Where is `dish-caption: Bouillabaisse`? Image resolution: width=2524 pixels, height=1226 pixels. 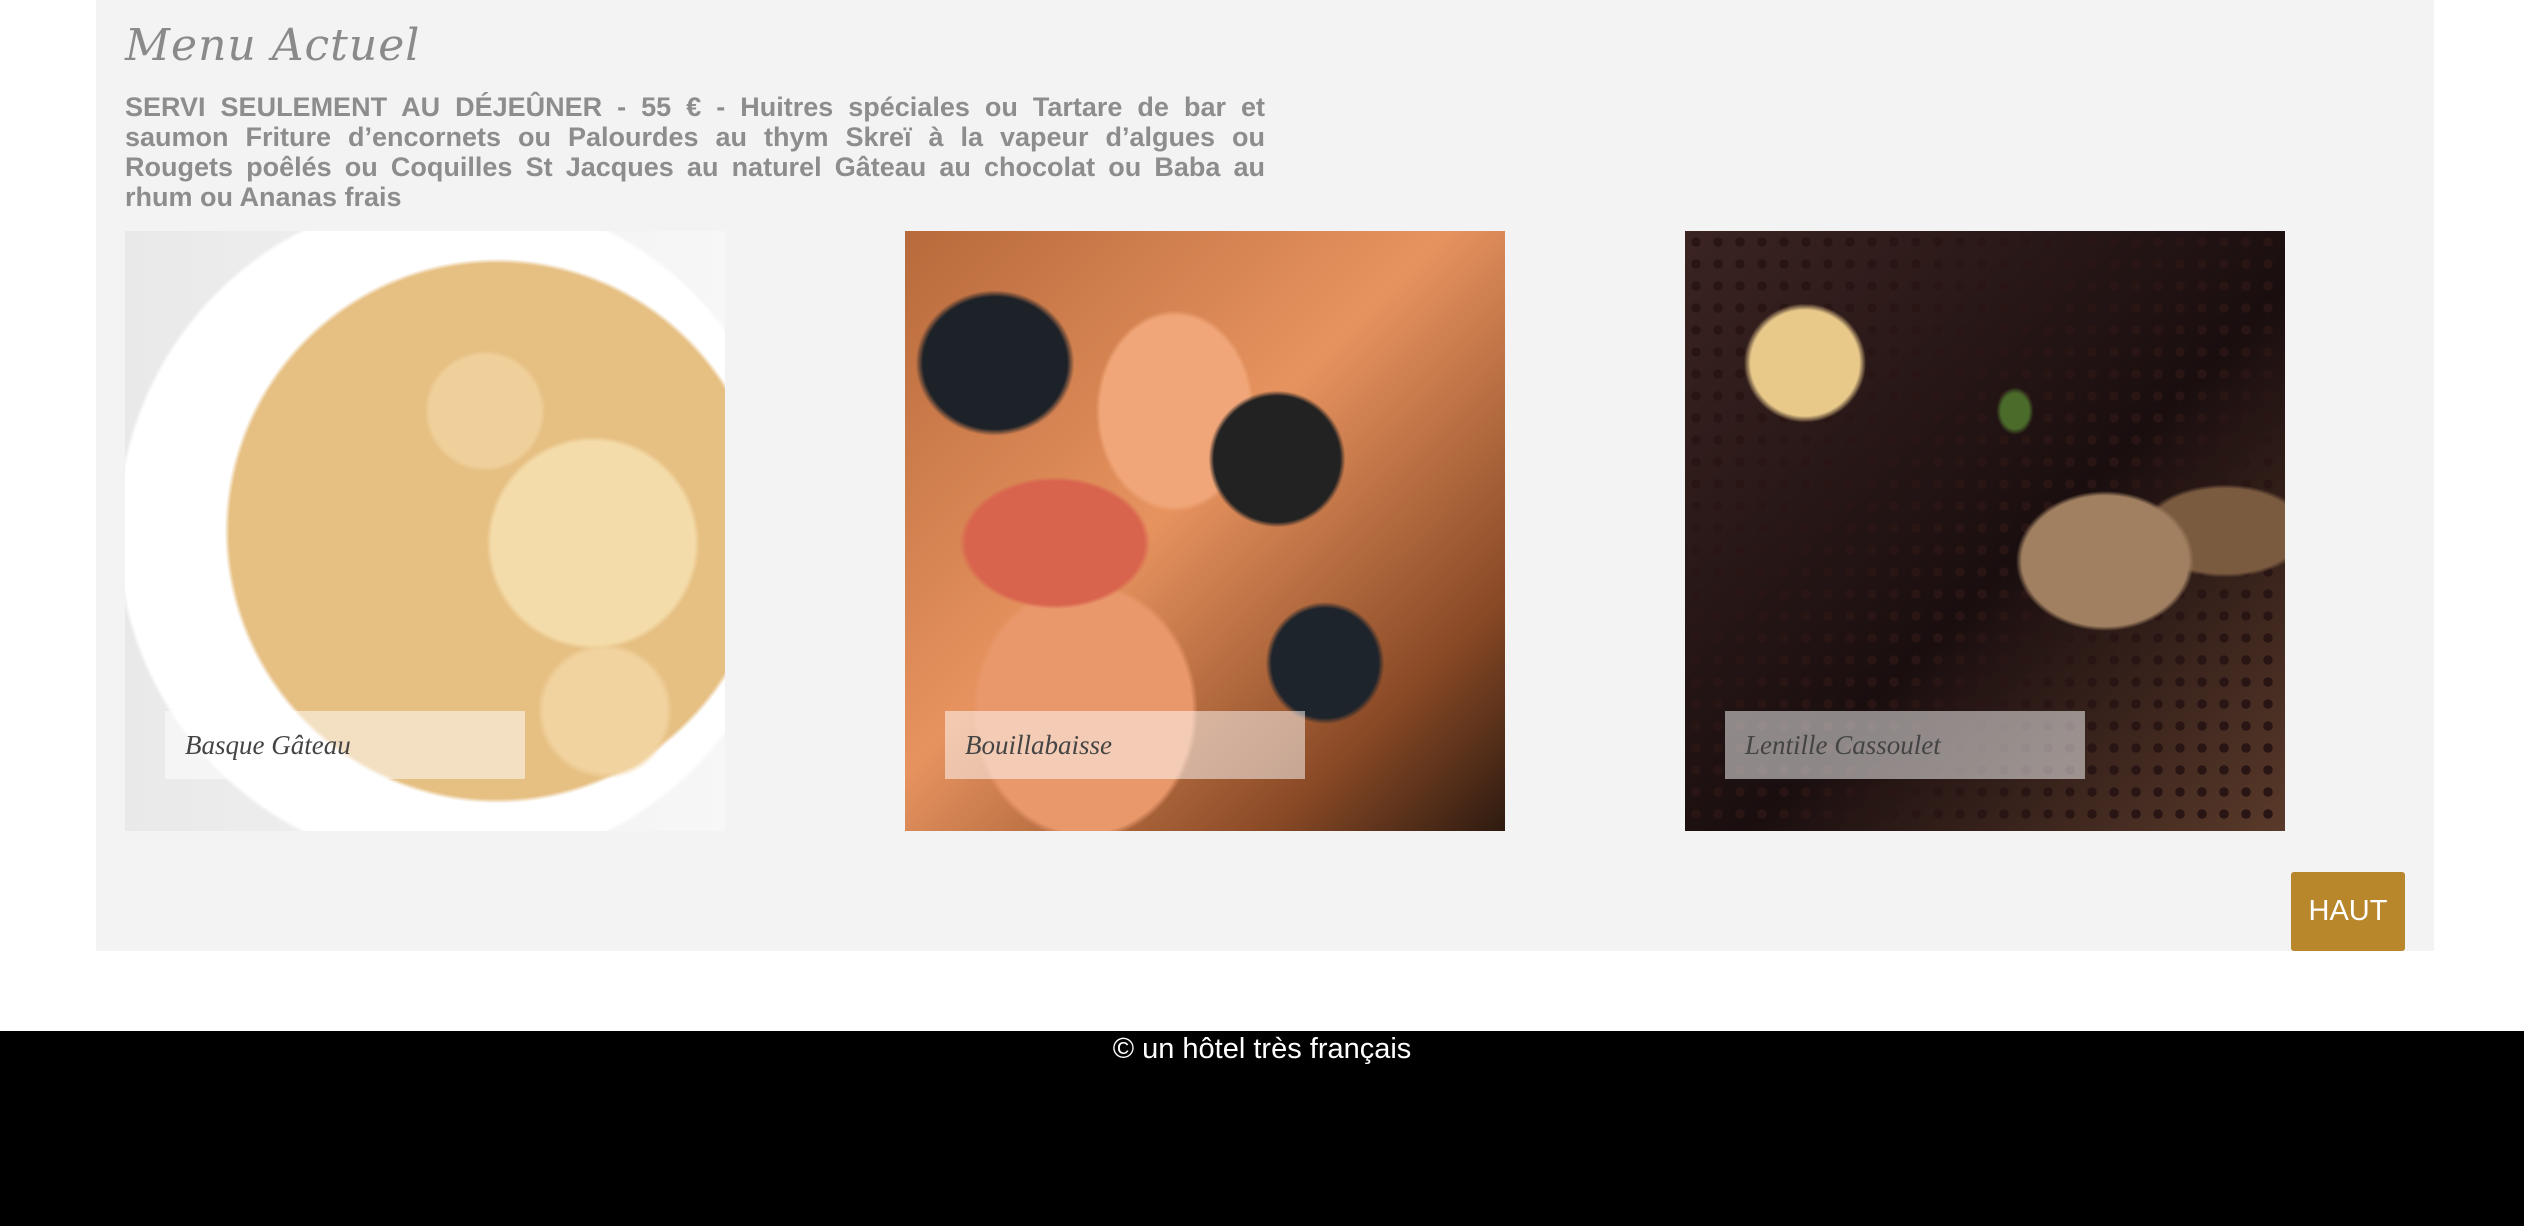 dish-caption: Bouillabaisse is located at coordinates (1038, 744).